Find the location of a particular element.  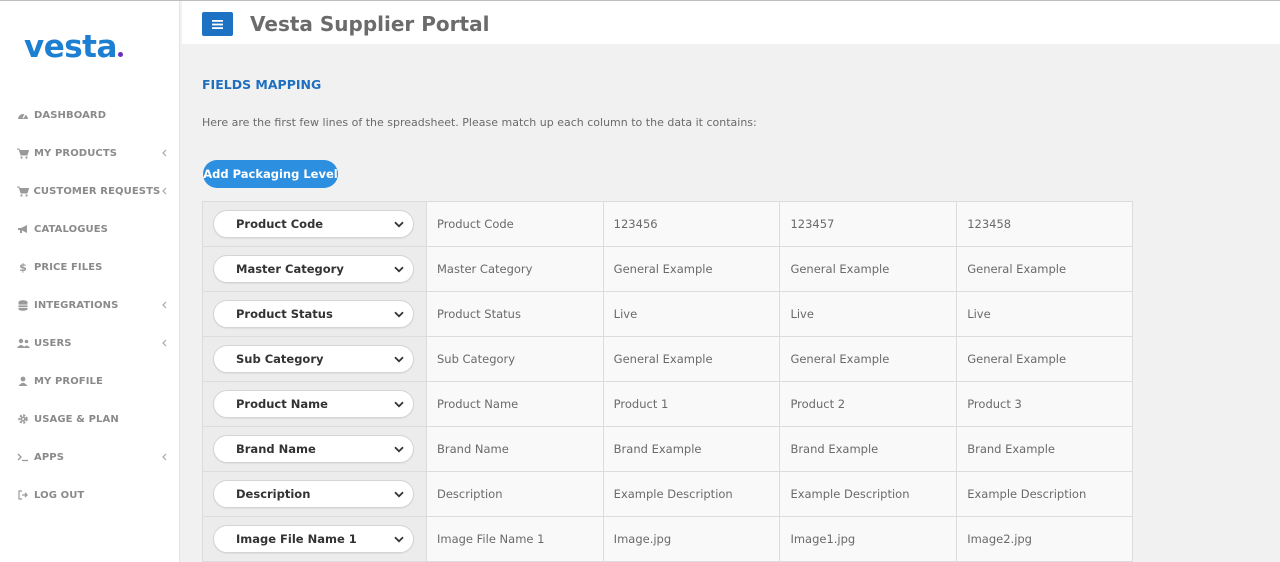

field-mapping-select: Brand Name is located at coordinates (313, 449).